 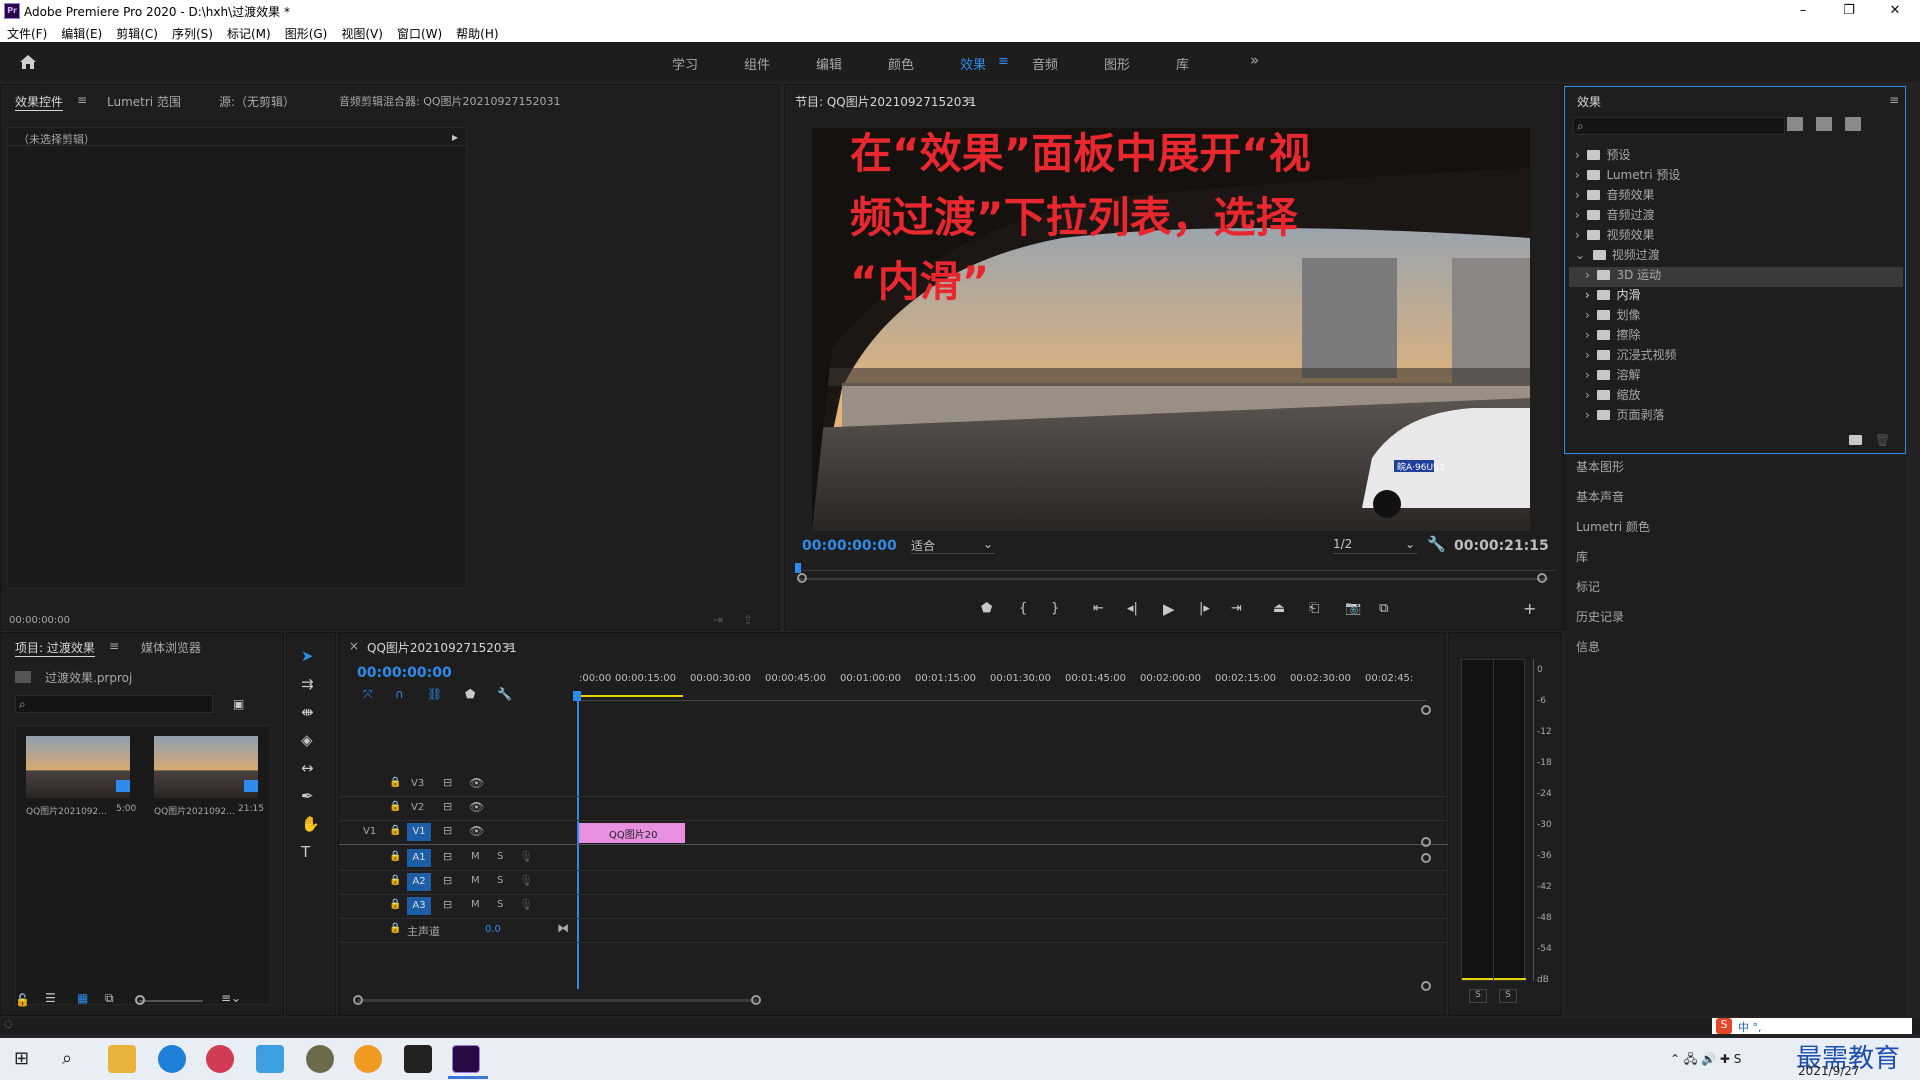 I want to click on effects-search-input: ⌕, so click(x=1679, y=126).